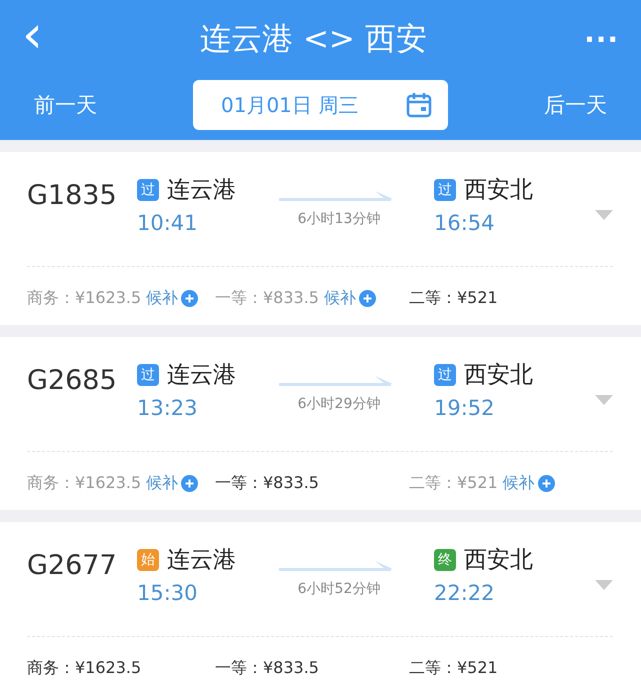 This screenshot has width=641, height=691. Describe the element at coordinates (167, 223) in the screenshot. I see `time-text: 10:41` at that location.